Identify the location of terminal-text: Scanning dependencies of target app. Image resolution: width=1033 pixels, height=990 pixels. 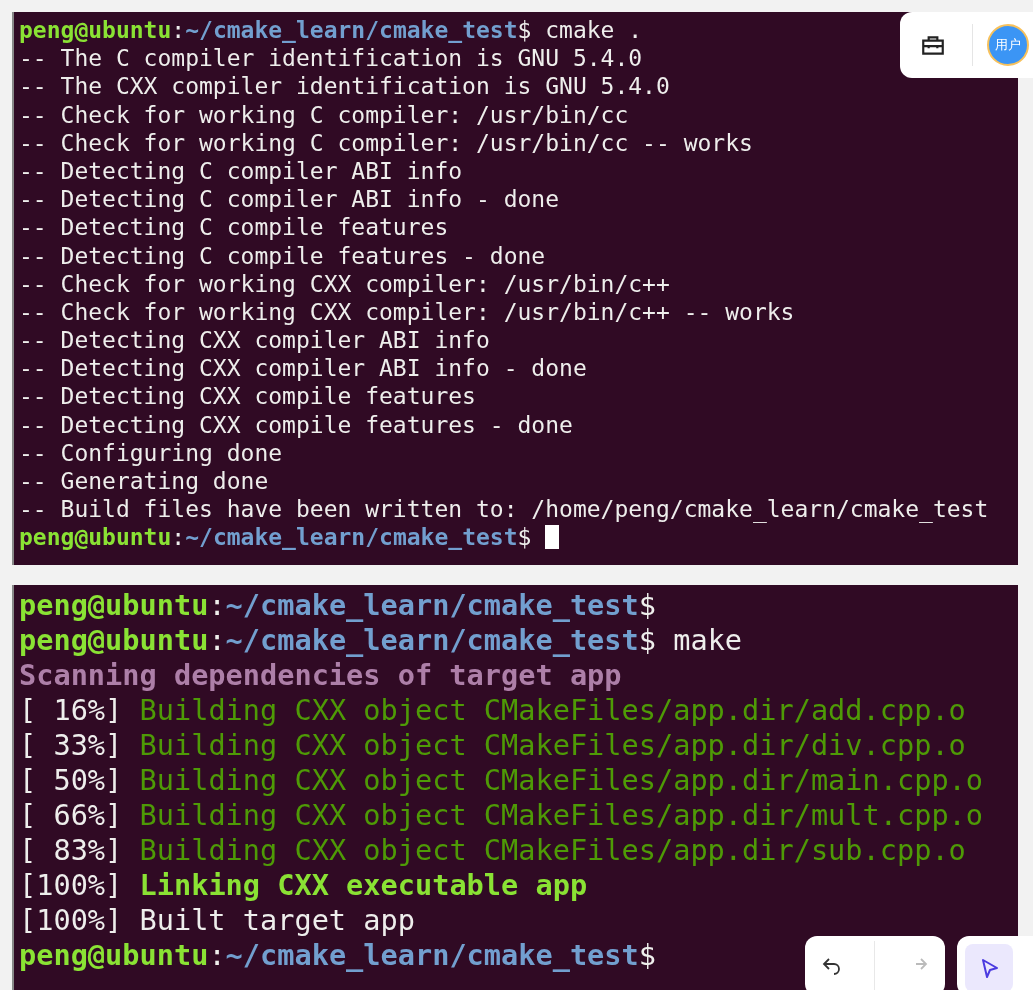
(320, 675).